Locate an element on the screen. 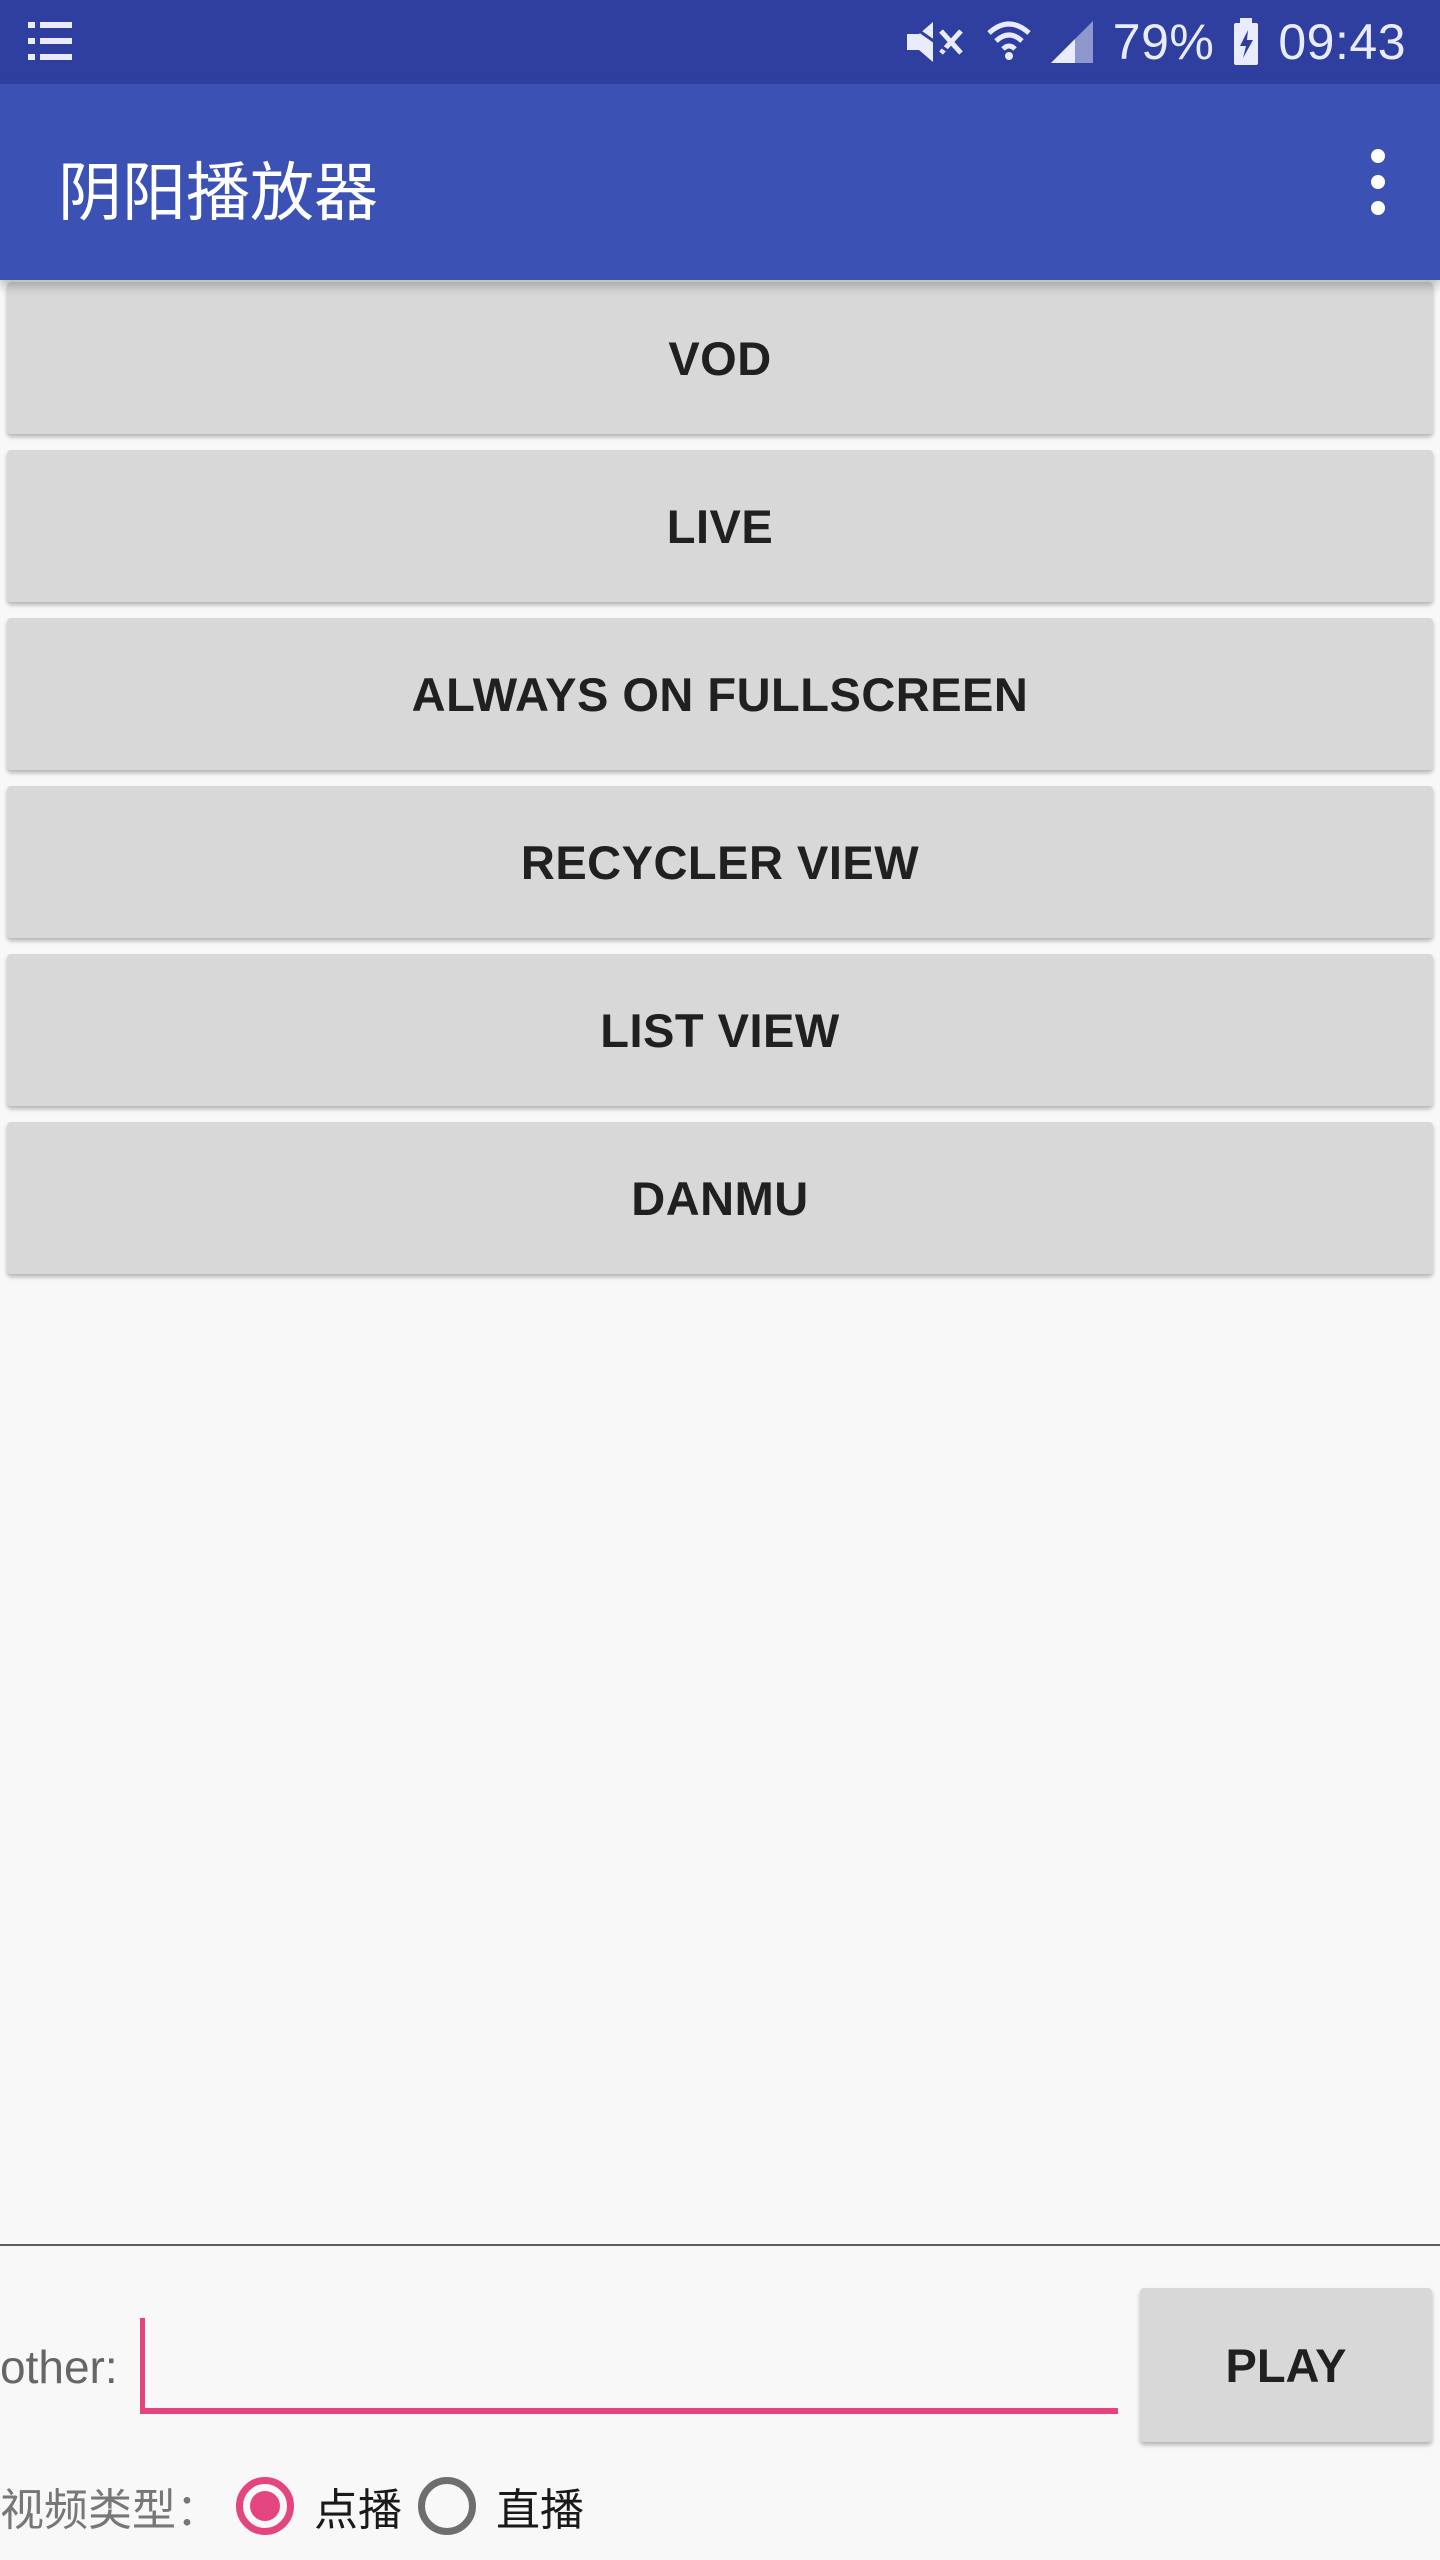 This screenshot has width=1440, height=2560. other-url-field is located at coordinates (629, 2364).